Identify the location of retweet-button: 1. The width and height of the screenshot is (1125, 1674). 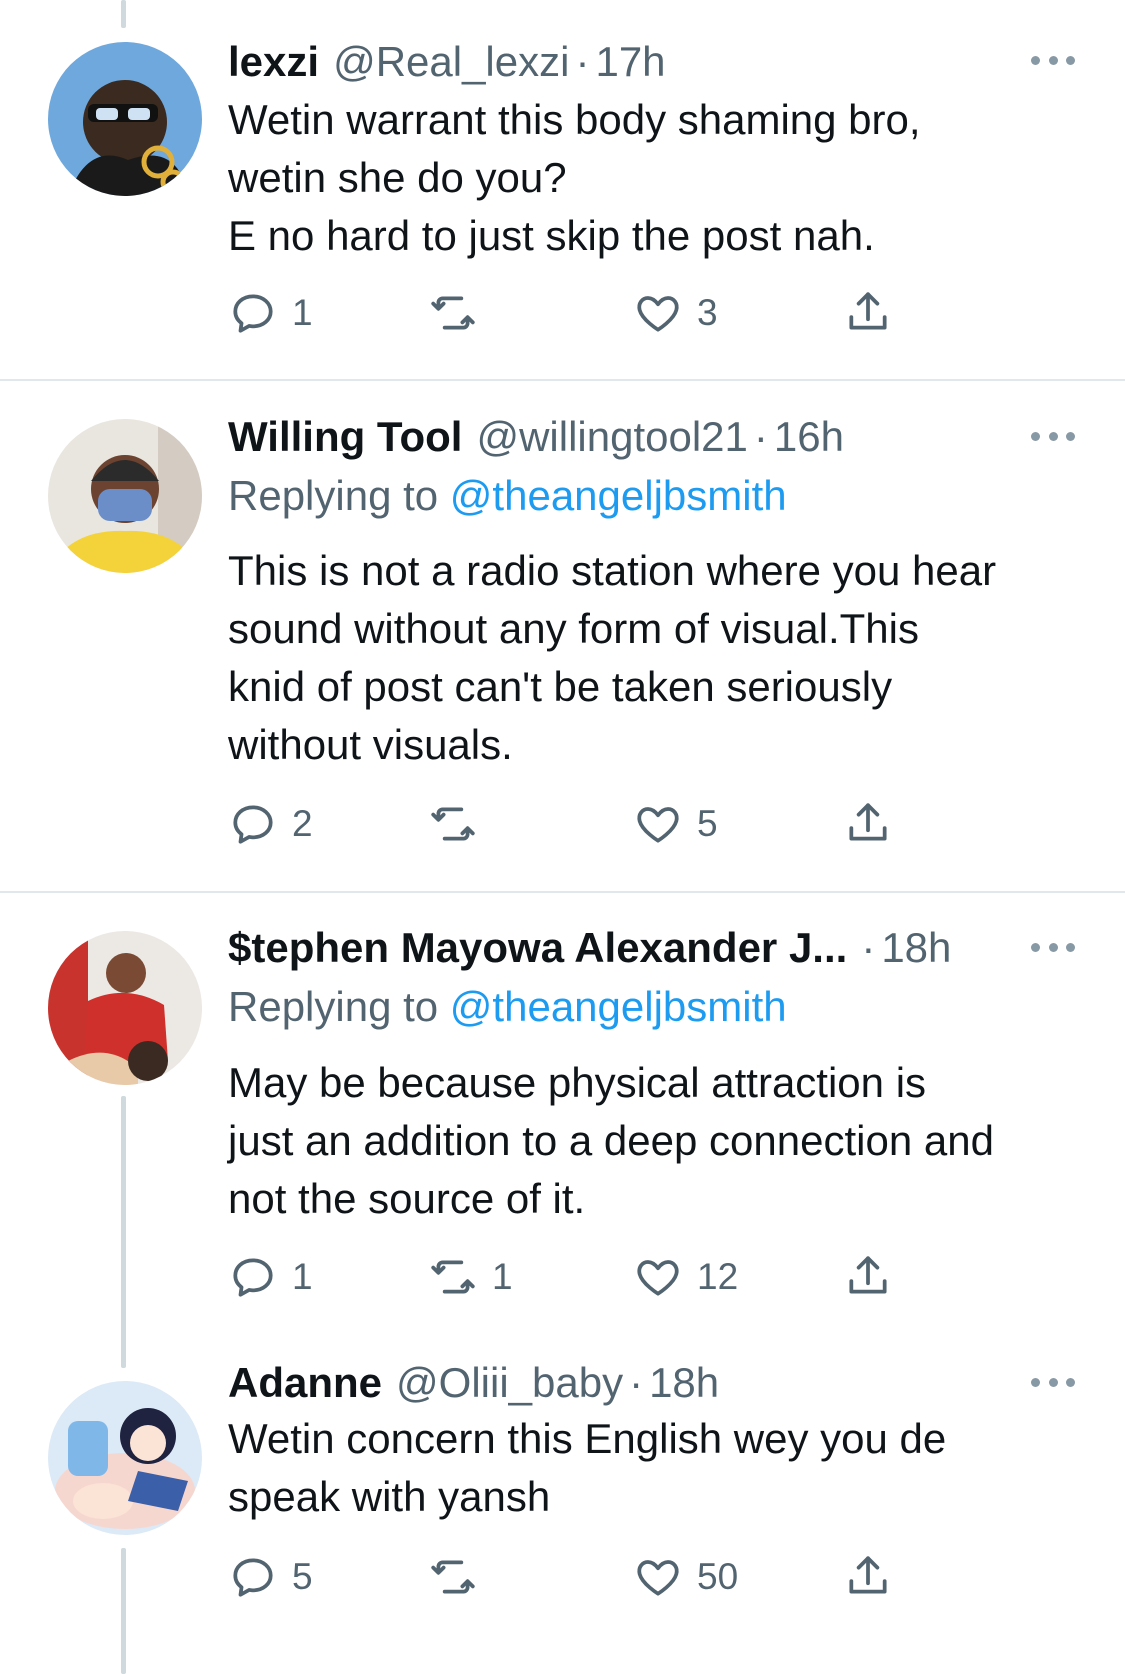
(470, 1277).